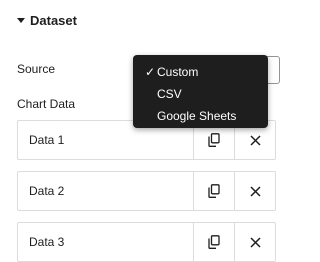  What do you see at coordinates (146, 242) in the screenshot?
I see `data-row: Data 3` at bounding box center [146, 242].